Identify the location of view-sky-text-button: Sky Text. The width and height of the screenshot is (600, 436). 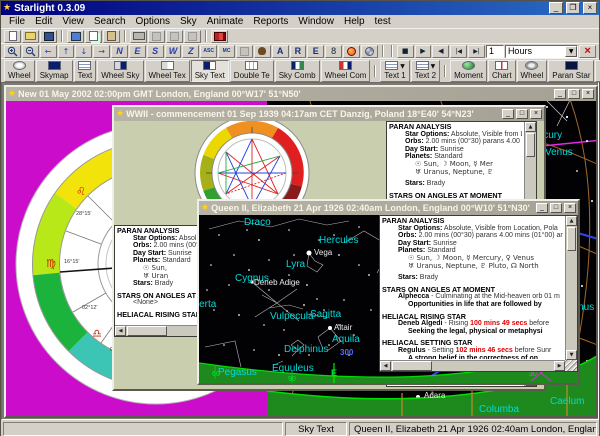
(209, 70).